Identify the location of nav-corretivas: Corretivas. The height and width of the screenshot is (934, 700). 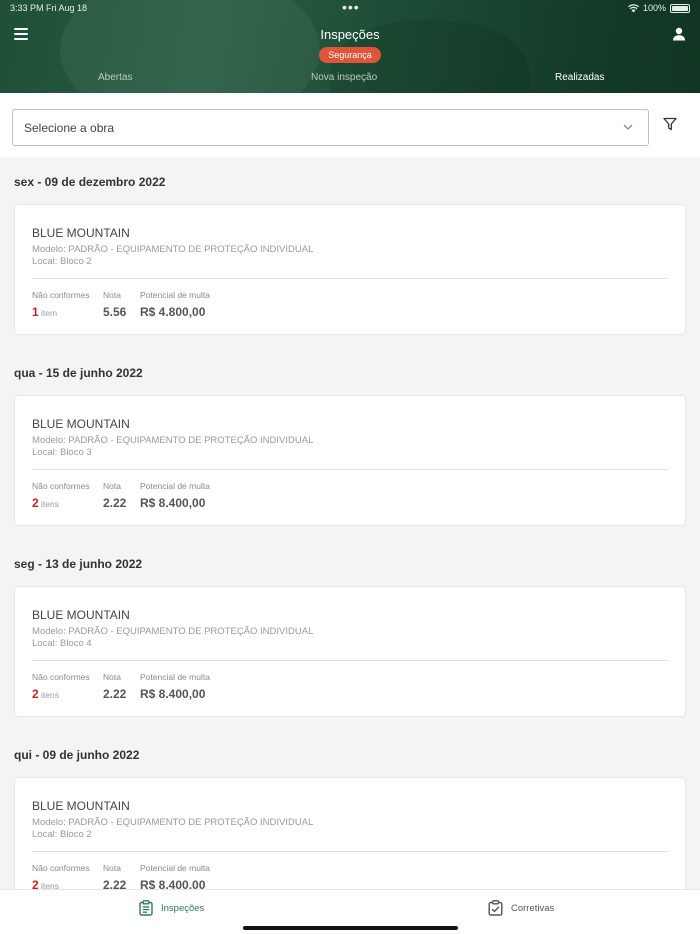
(521, 908).